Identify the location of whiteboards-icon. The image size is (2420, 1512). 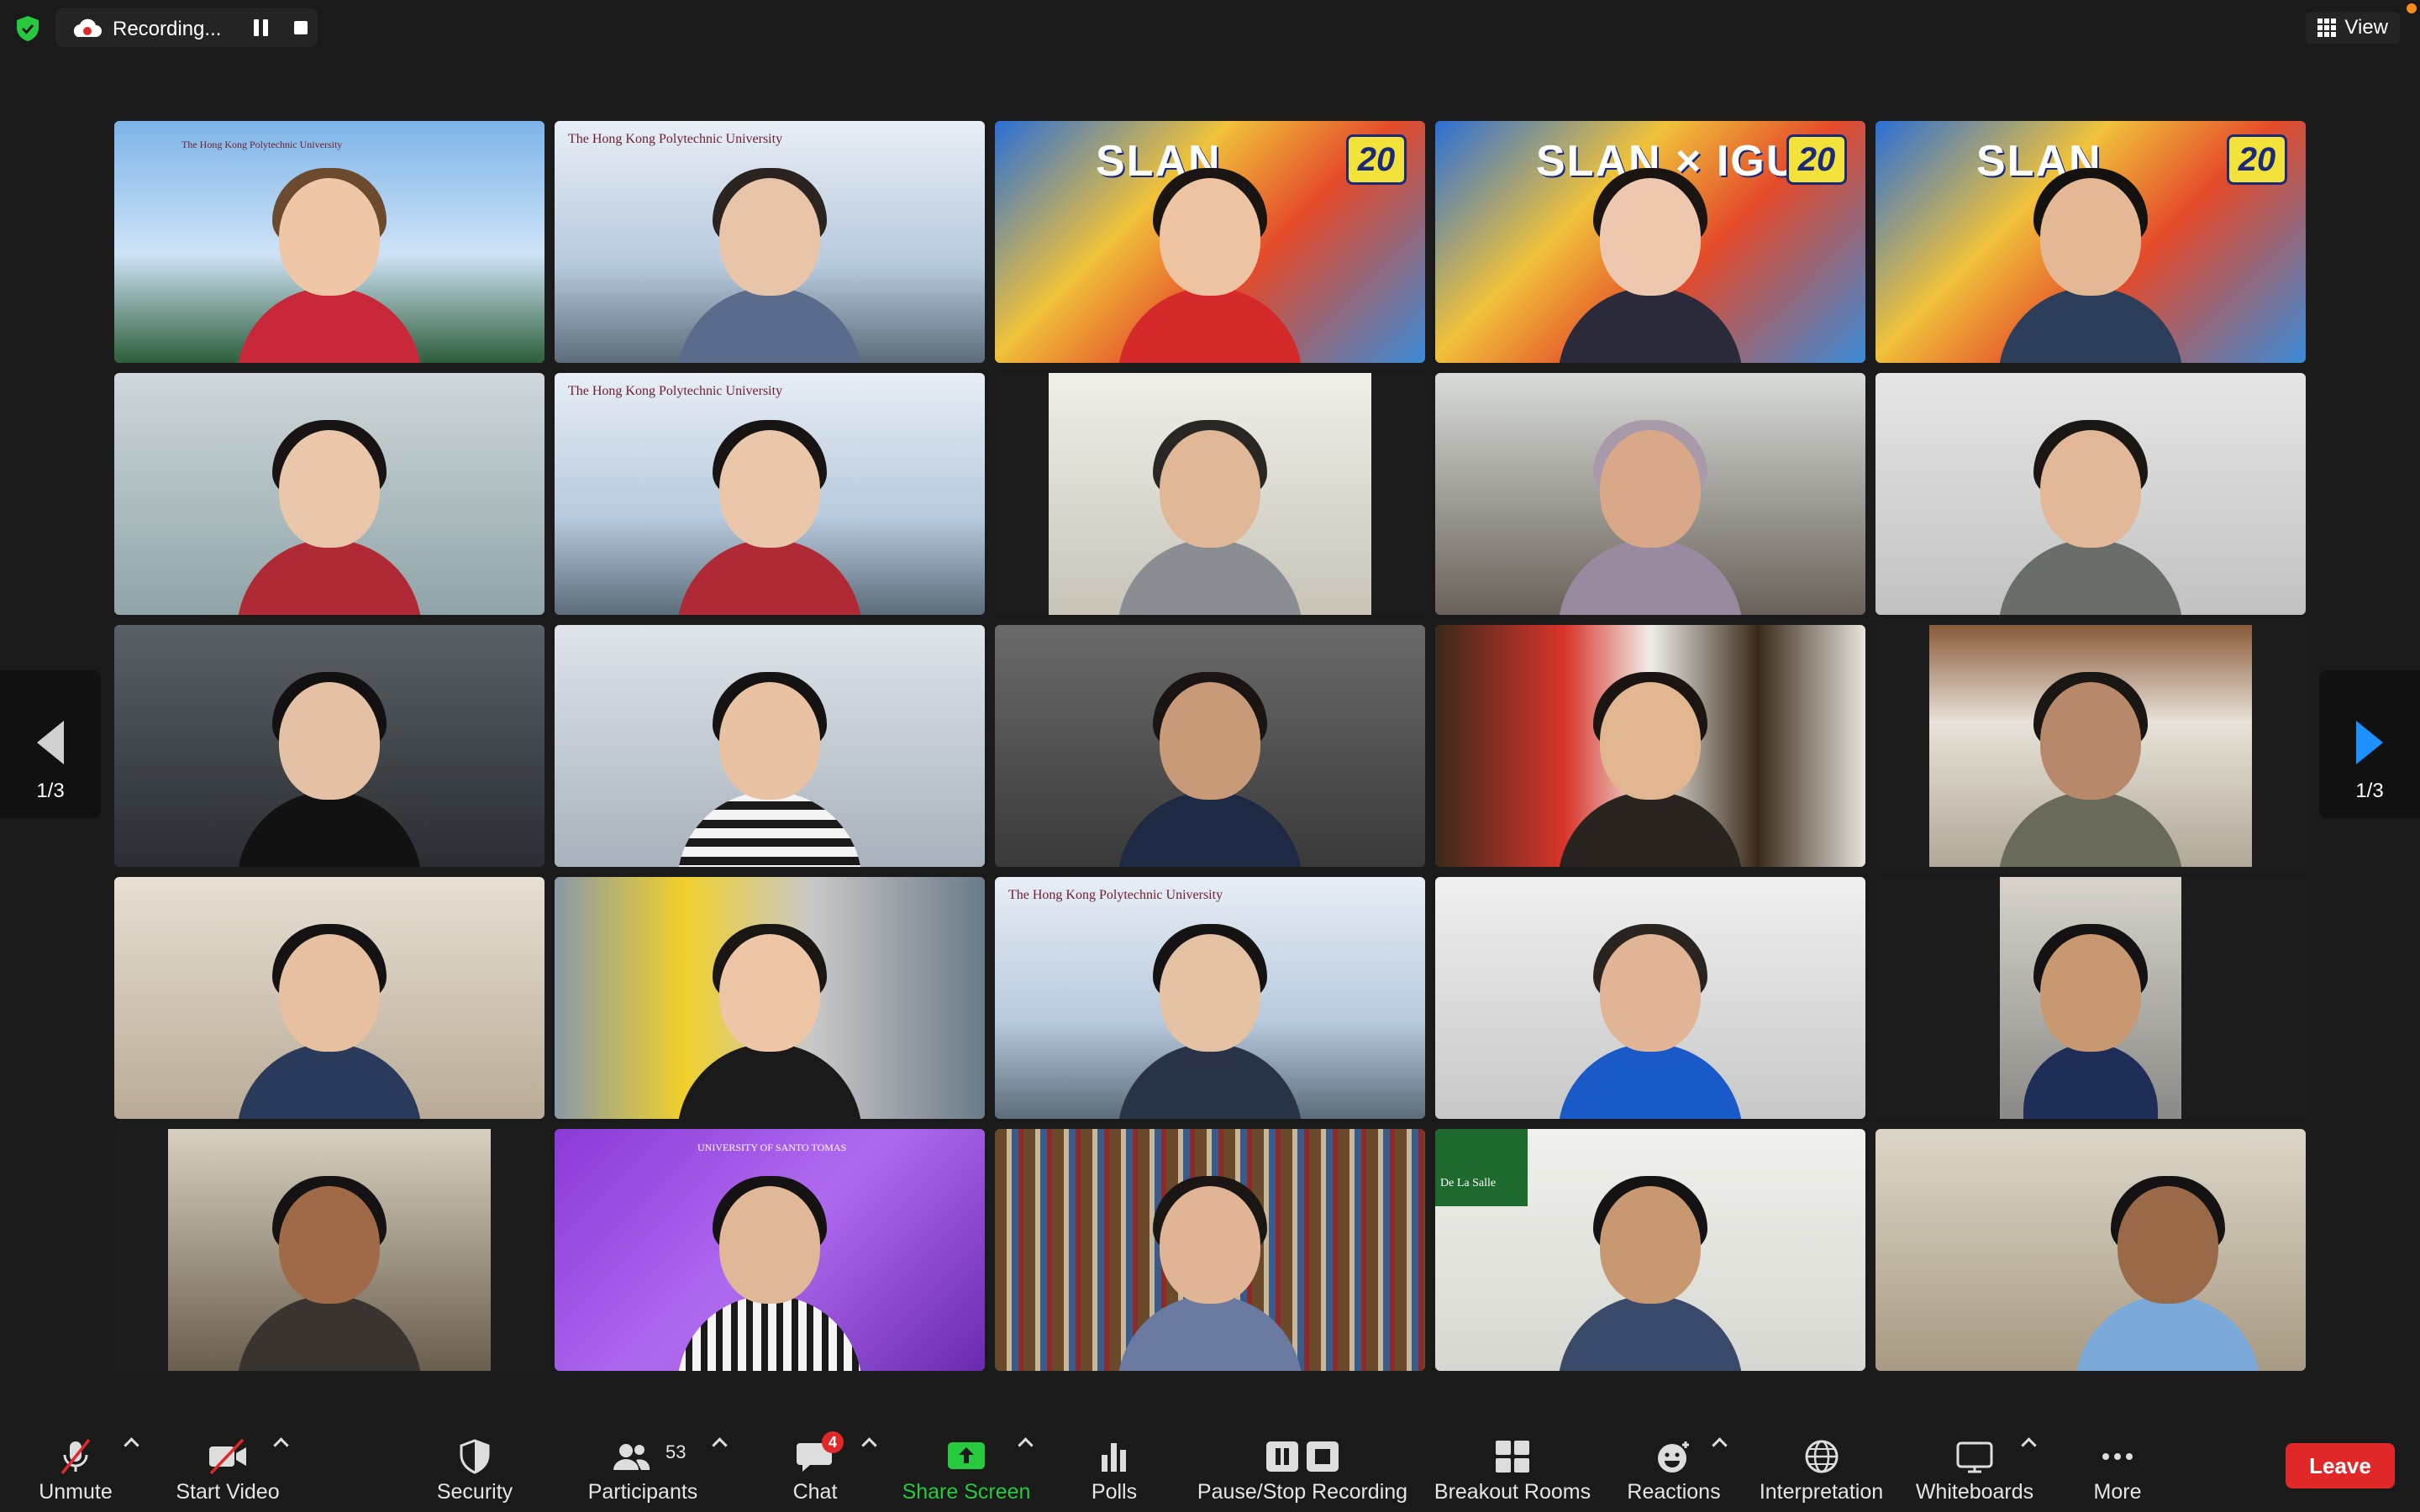
(1975, 1457).